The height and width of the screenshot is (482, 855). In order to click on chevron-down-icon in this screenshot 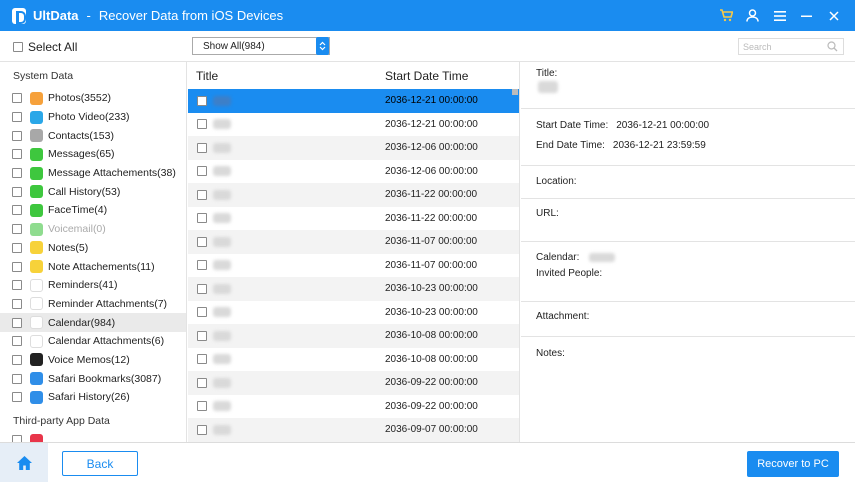, I will do `click(322, 46)`.